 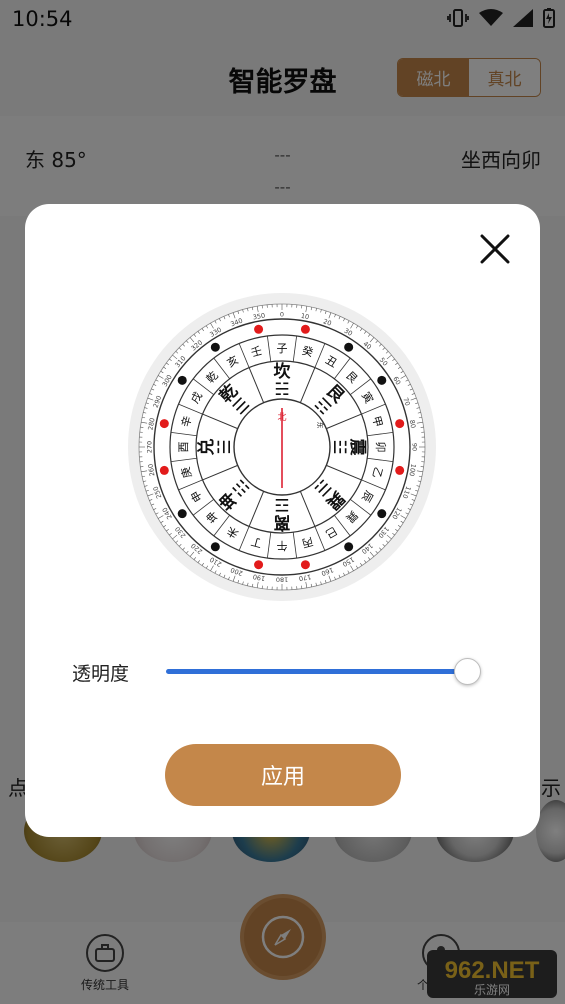 I want to click on trigram-name: 震, so click(x=357, y=447).